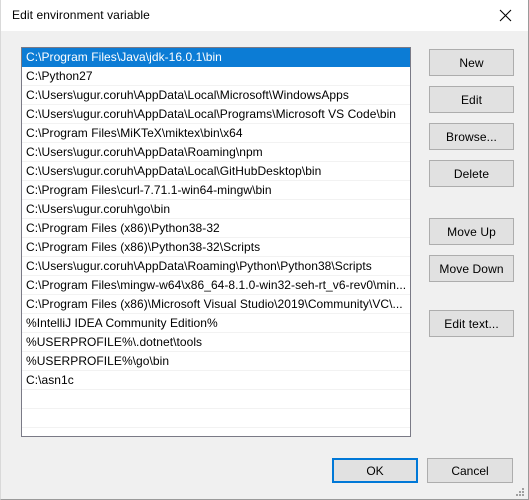 This screenshot has width=529, height=500. Describe the element at coordinates (216, 76) in the screenshot. I see `list-item: C:\Python27` at that location.